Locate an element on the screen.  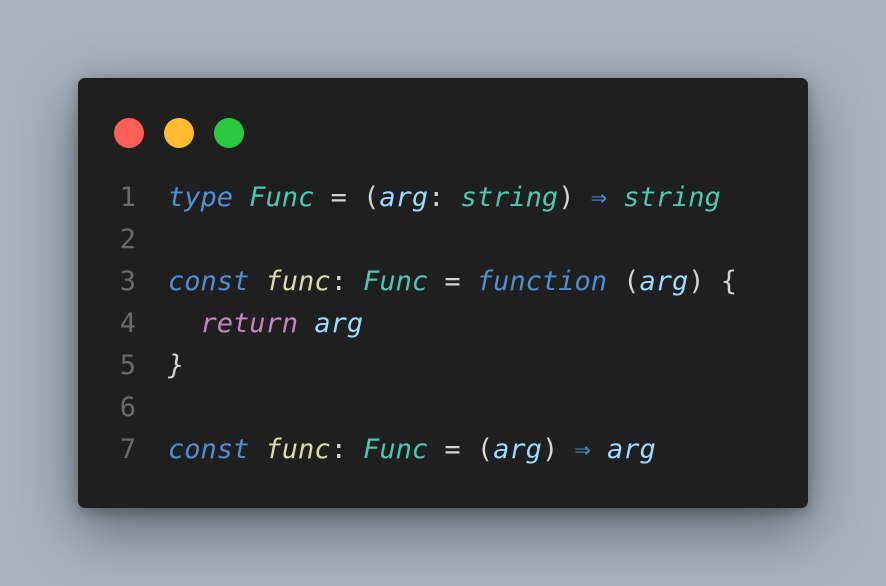
code-line: 5 } is located at coordinates (443, 366).